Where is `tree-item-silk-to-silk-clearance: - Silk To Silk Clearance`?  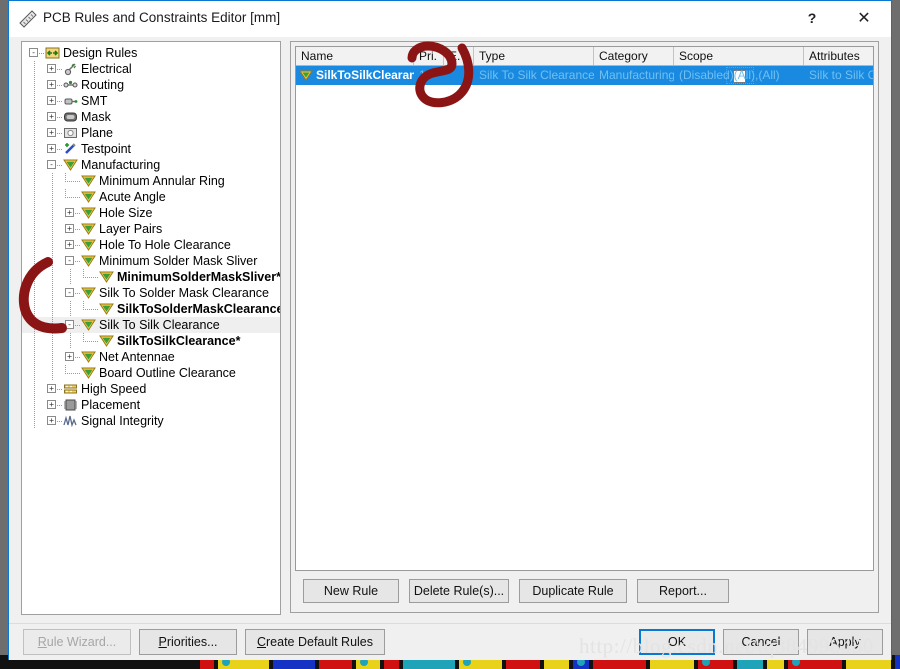
tree-item-silk-to-silk-clearance: - Silk To Silk Clearance is located at coordinates (151, 325).